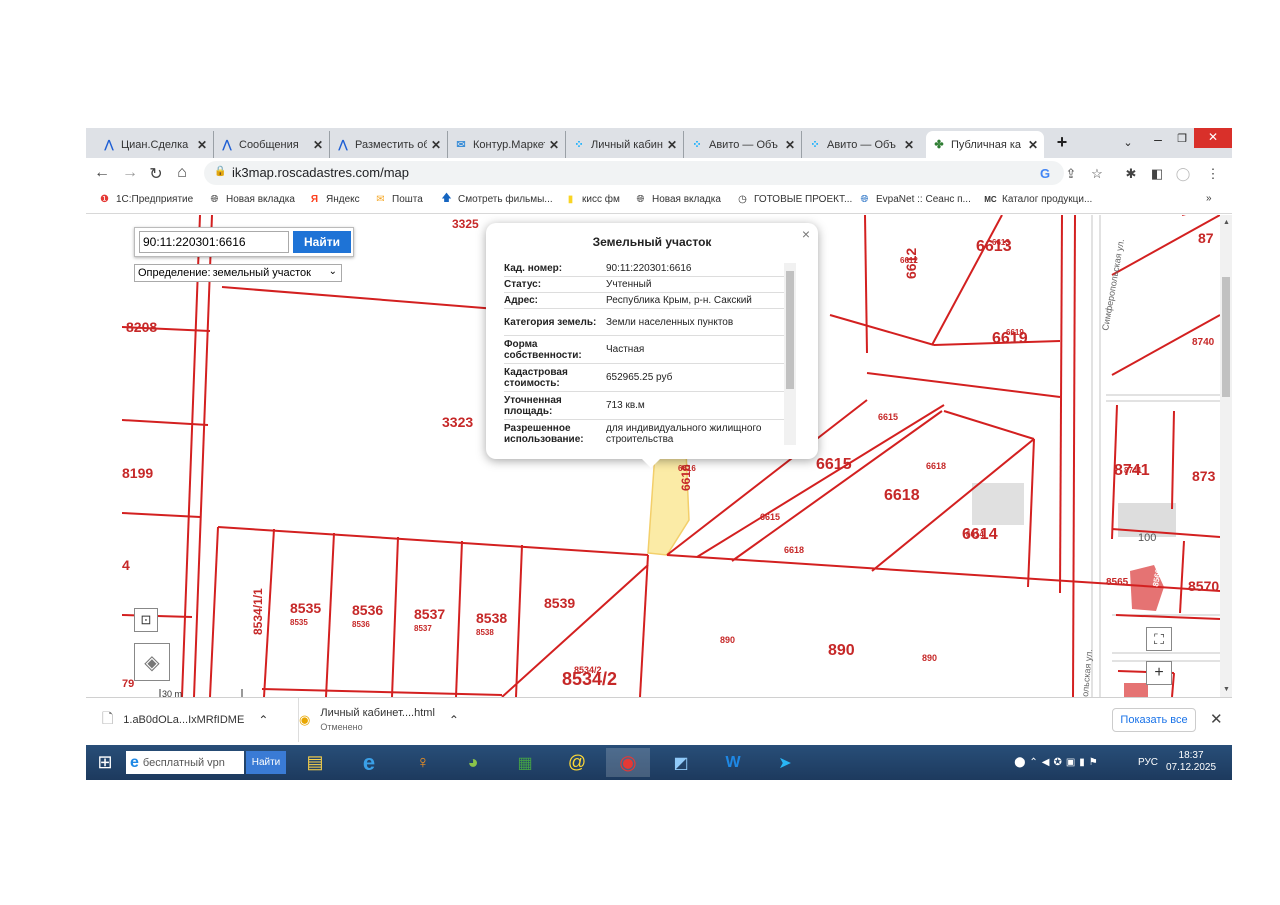  What do you see at coordinates (1128, 144) in the screenshot?
I see `tab-search-chevron-icon: ⌄` at bounding box center [1128, 144].